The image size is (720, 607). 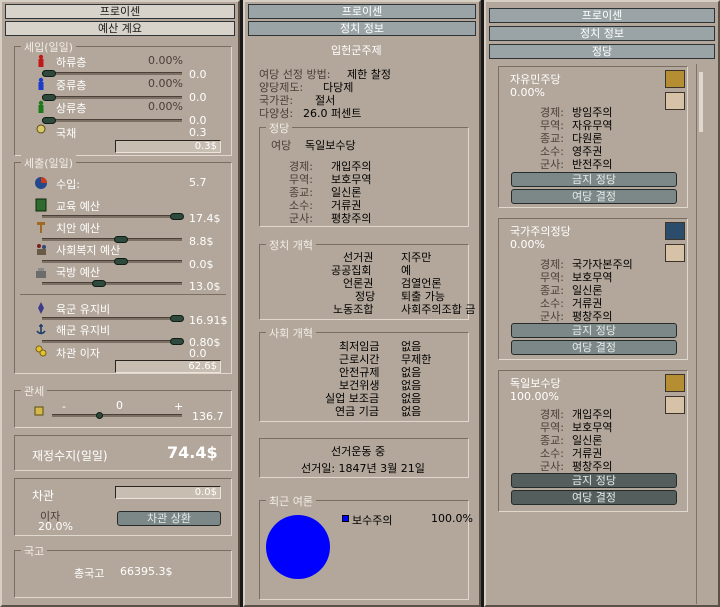 What do you see at coordinates (201, 264) in the screenshot?
I see `expense-row-val: 0.0$` at bounding box center [201, 264].